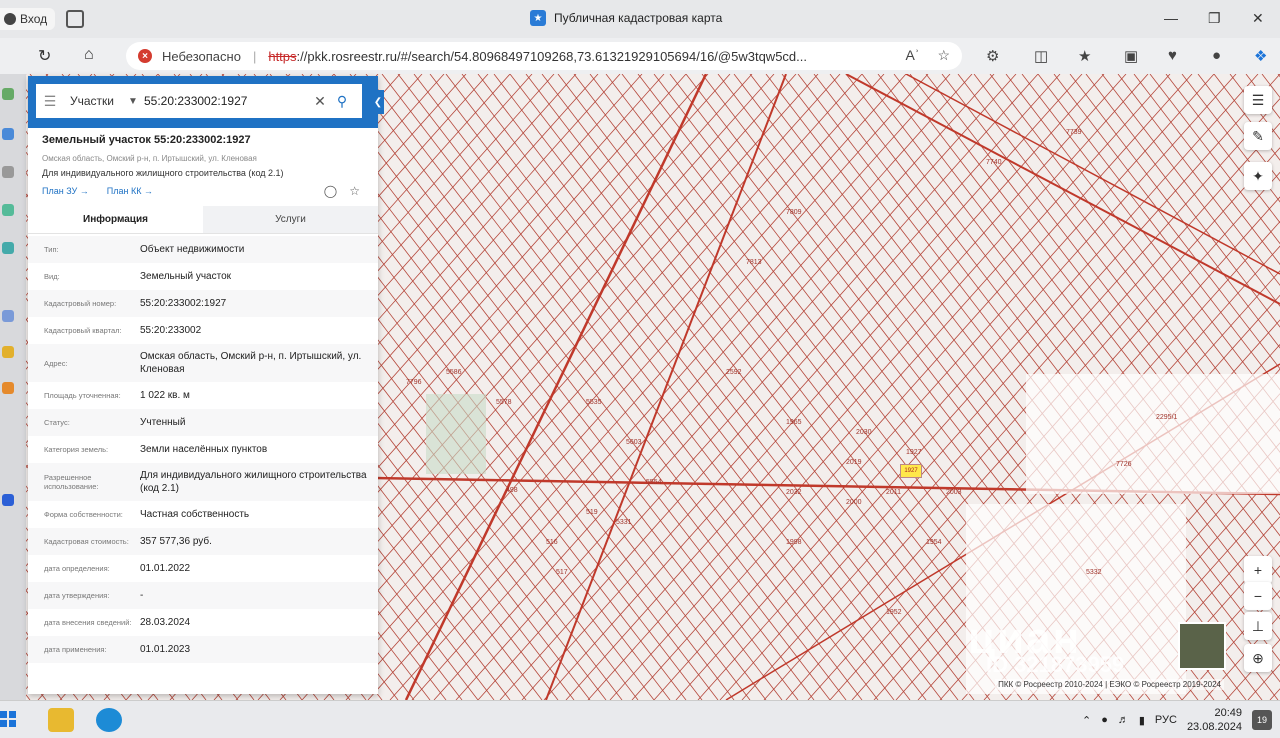 This screenshot has width=1280, height=738. Describe the element at coordinates (96, 101) in the screenshot. I see `search-type-select: Участки` at that location.